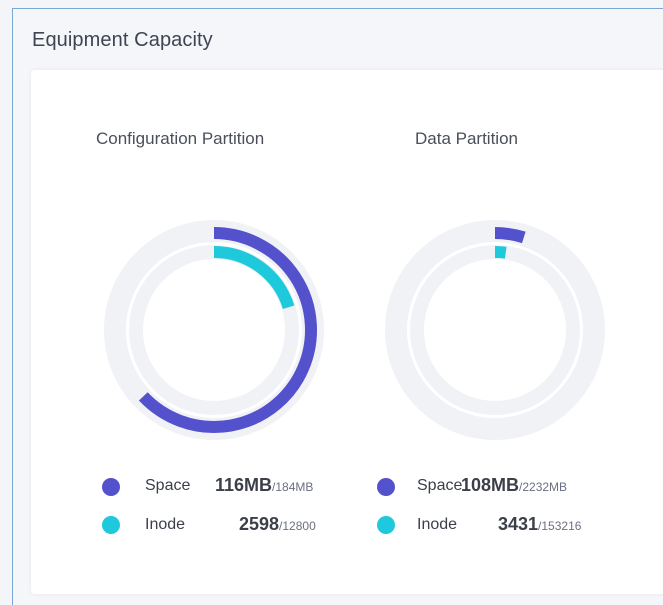 This screenshot has height=605, width=663. Describe the element at coordinates (514, 485) in the screenshot. I see `data-space-value: 108MB/2232MB` at that location.